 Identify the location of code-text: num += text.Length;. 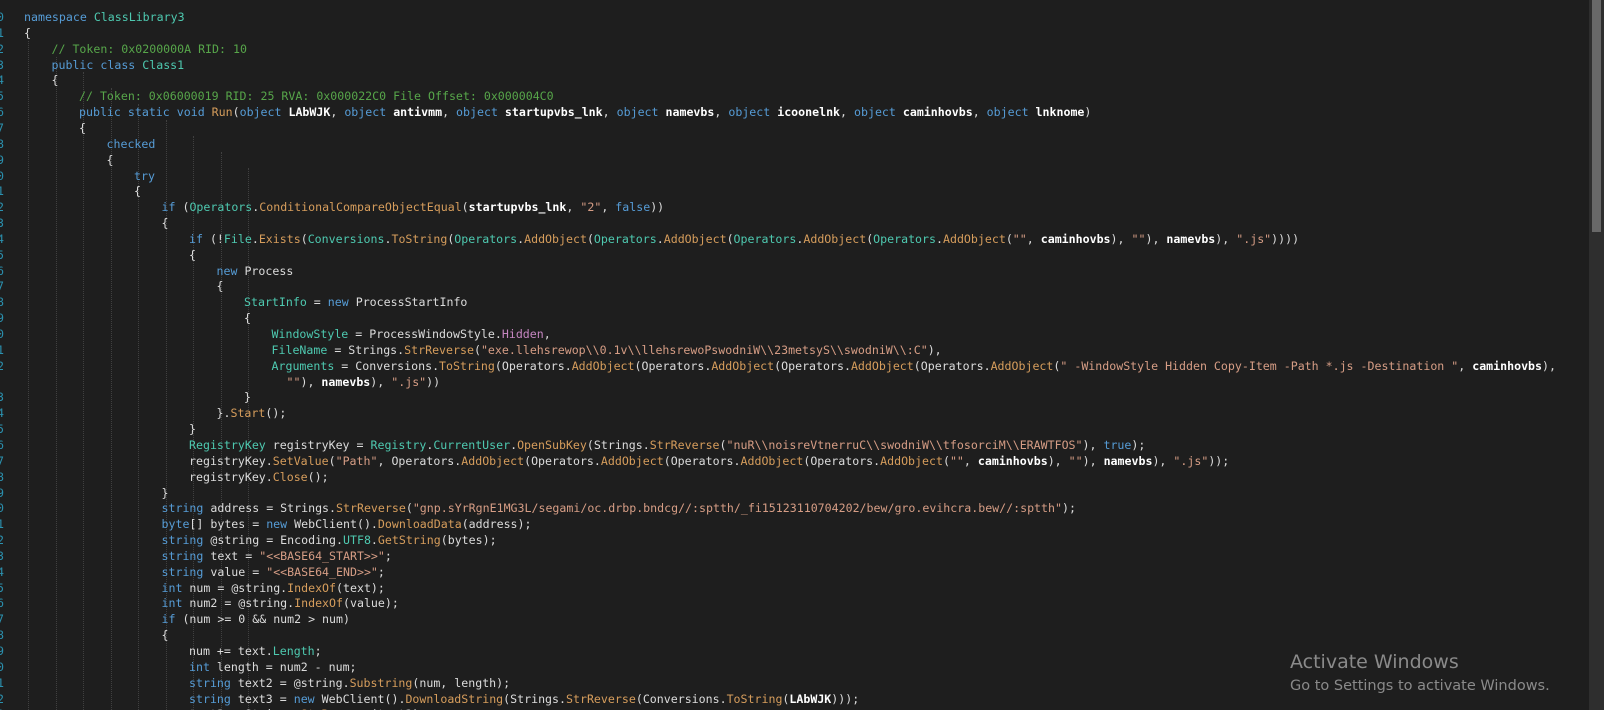
(255, 651).